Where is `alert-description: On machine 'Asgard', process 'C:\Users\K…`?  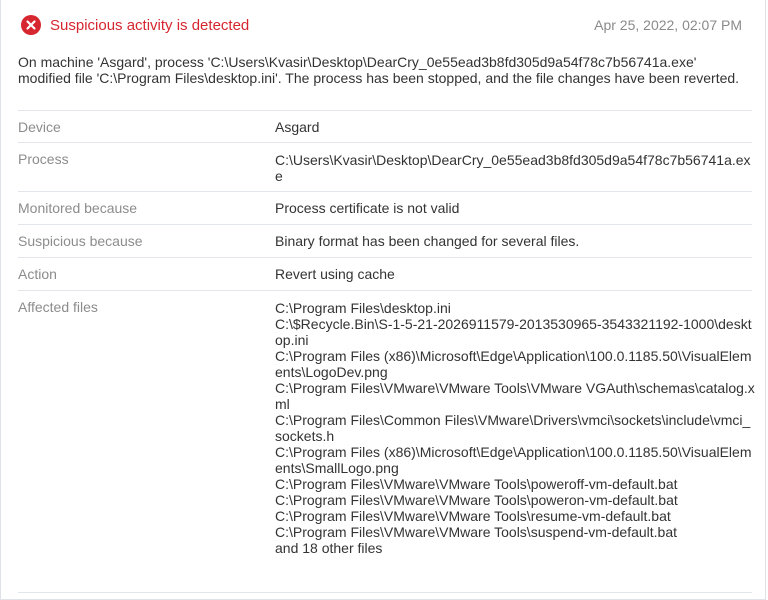 alert-description: On machine 'Asgard', process 'C:\Users\K… is located at coordinates (379, 70).